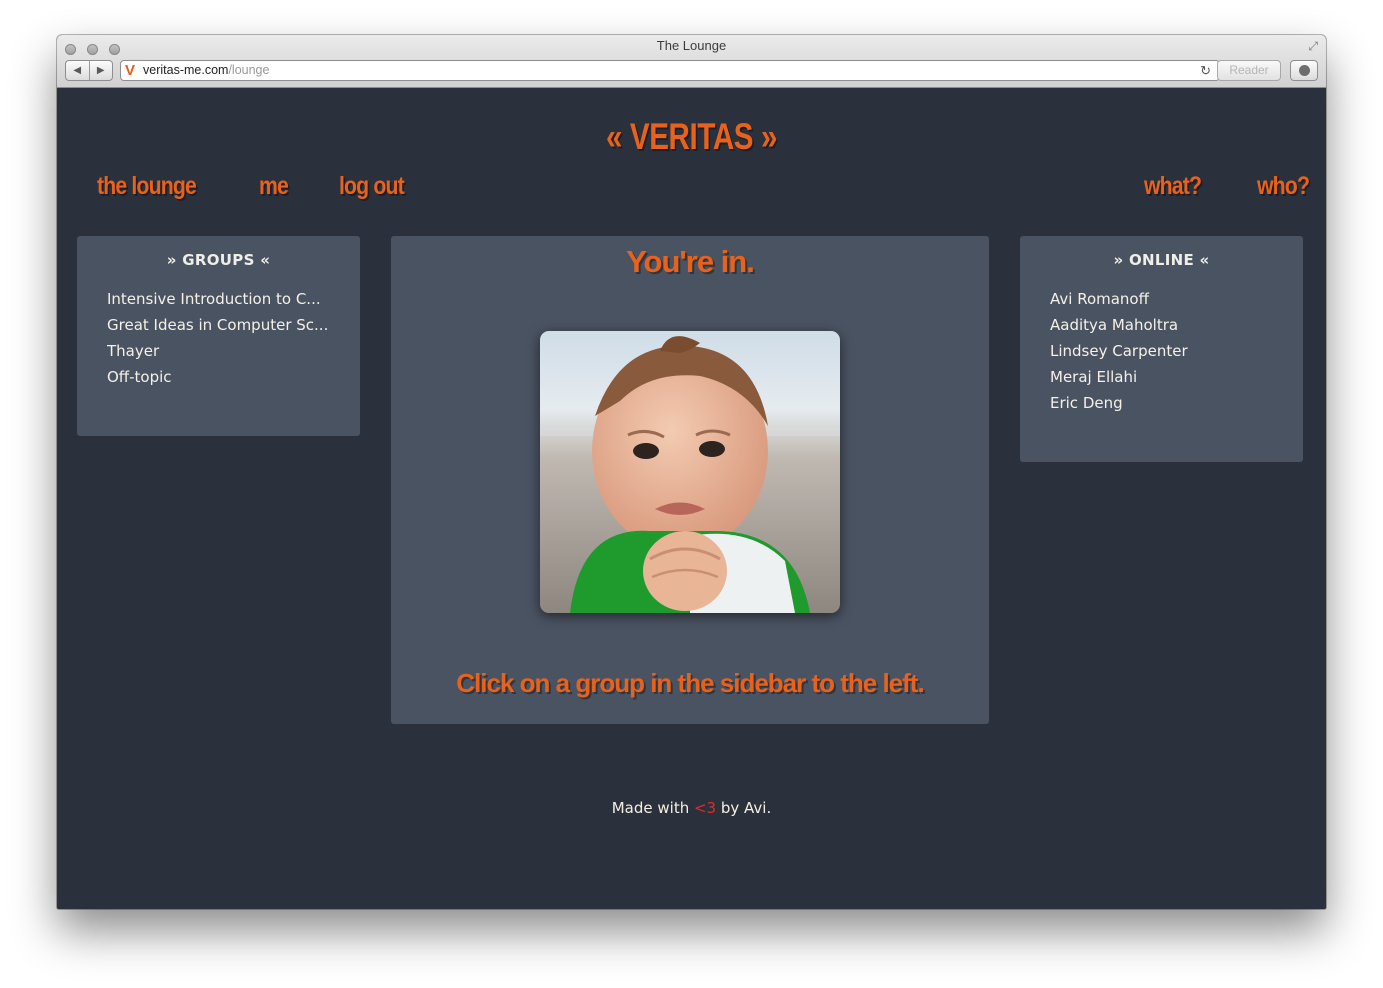 The width and height of the screenshot is (1383, 988). What do you see at coordinates (219, 377) in the screenshot?
I see `group-item: Off-topic` at bounding box center [219, 377].